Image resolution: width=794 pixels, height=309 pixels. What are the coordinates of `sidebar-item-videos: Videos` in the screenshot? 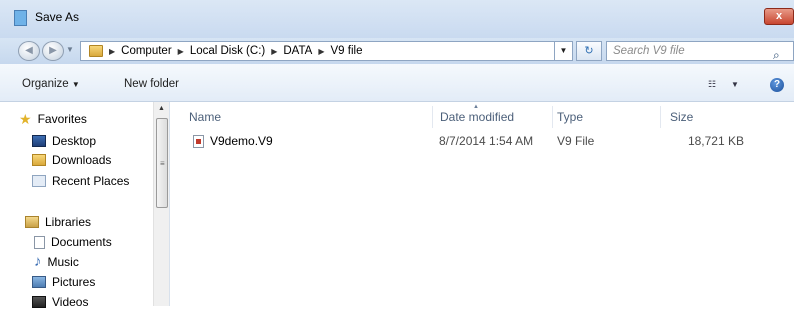 It's located at (60, 302).